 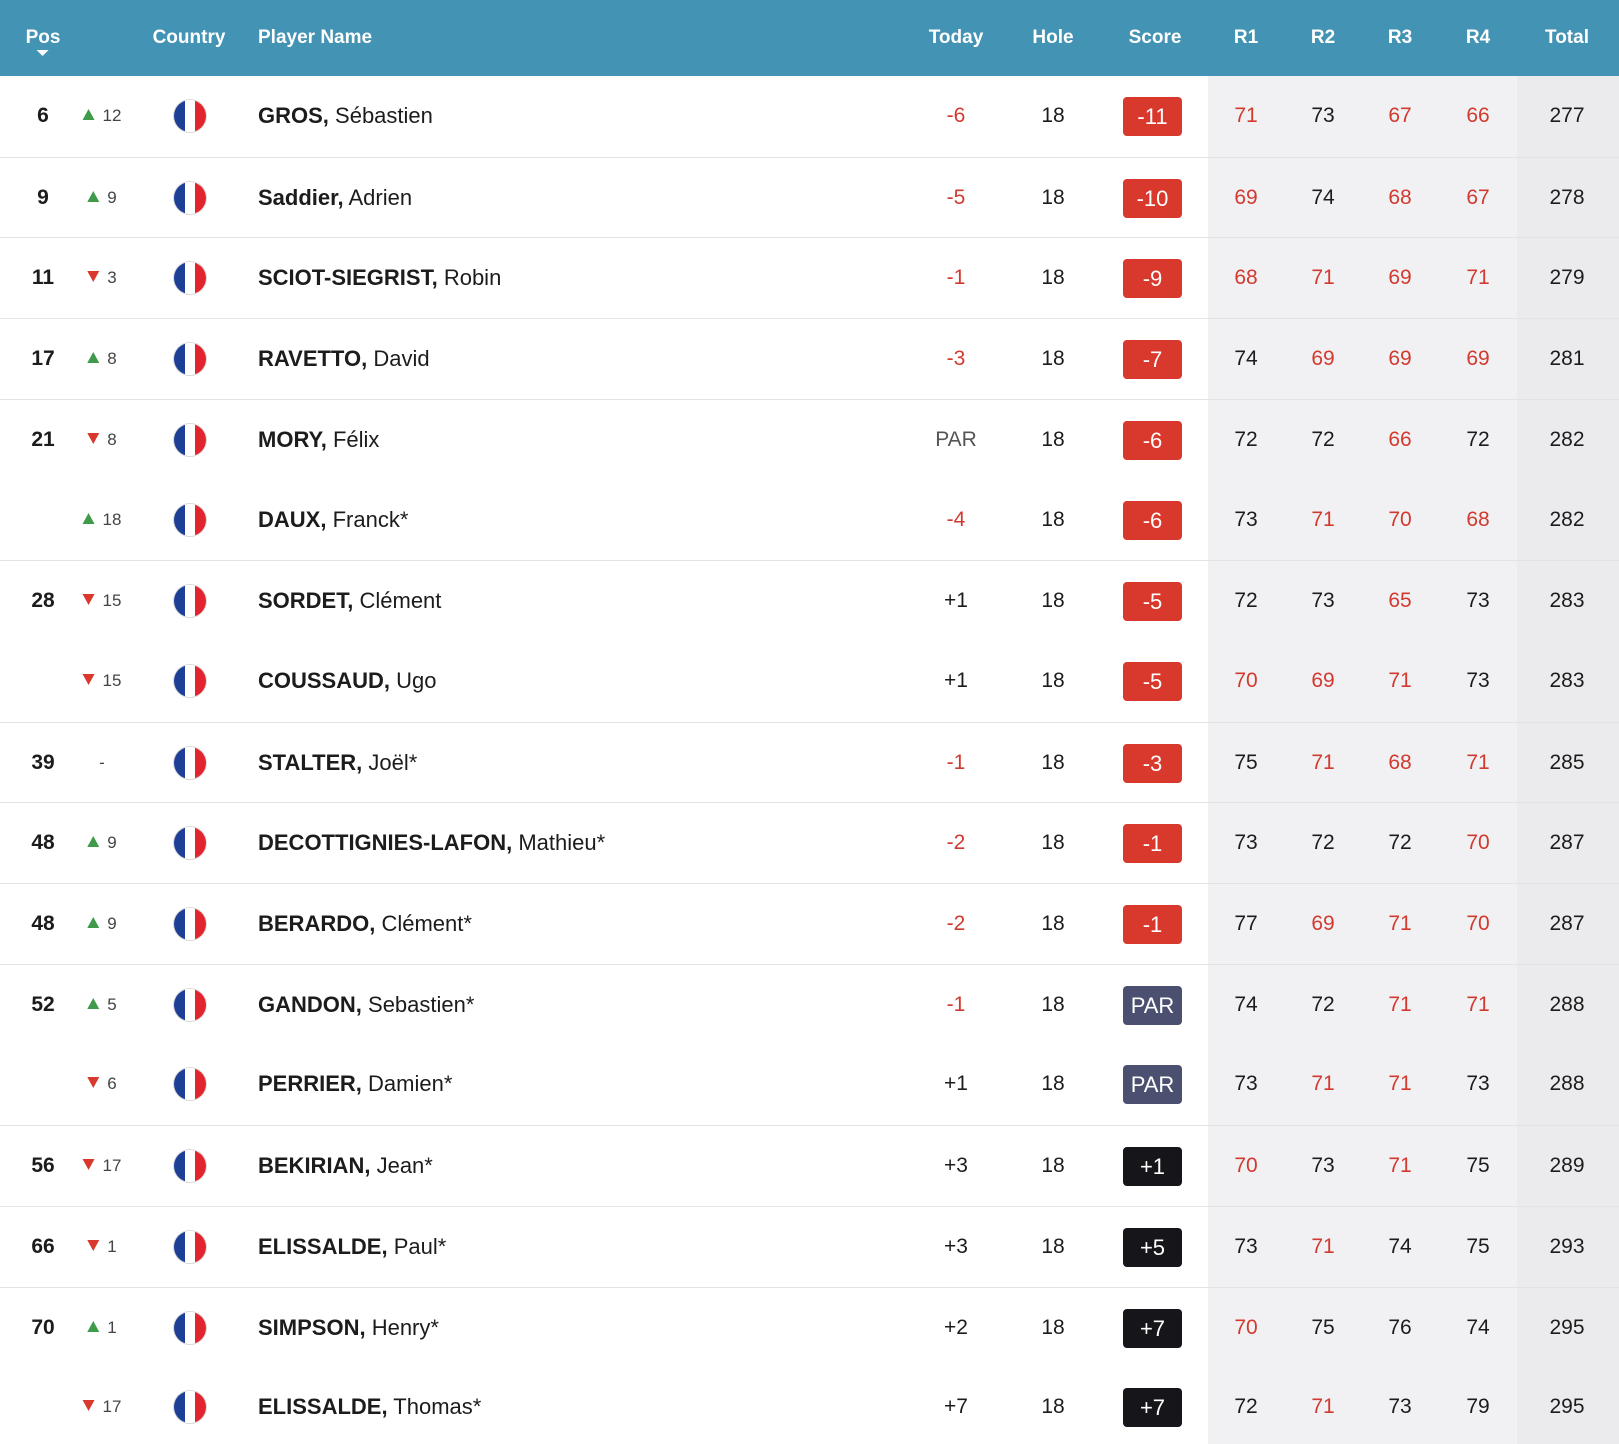 I want to click on score-badge: -10, so click(x=1152, y=198).